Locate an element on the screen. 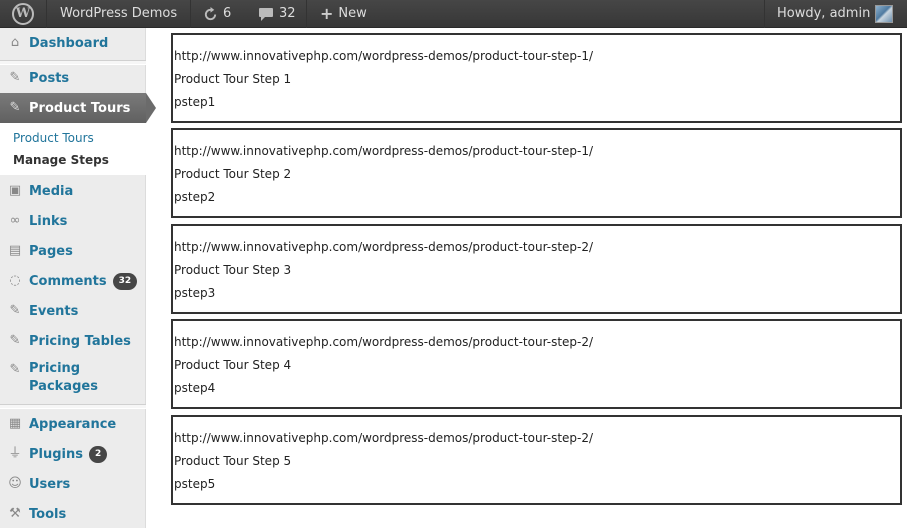 The image size is (907, 528). plugins-badge: 2 is located at coordinates (98, 454).